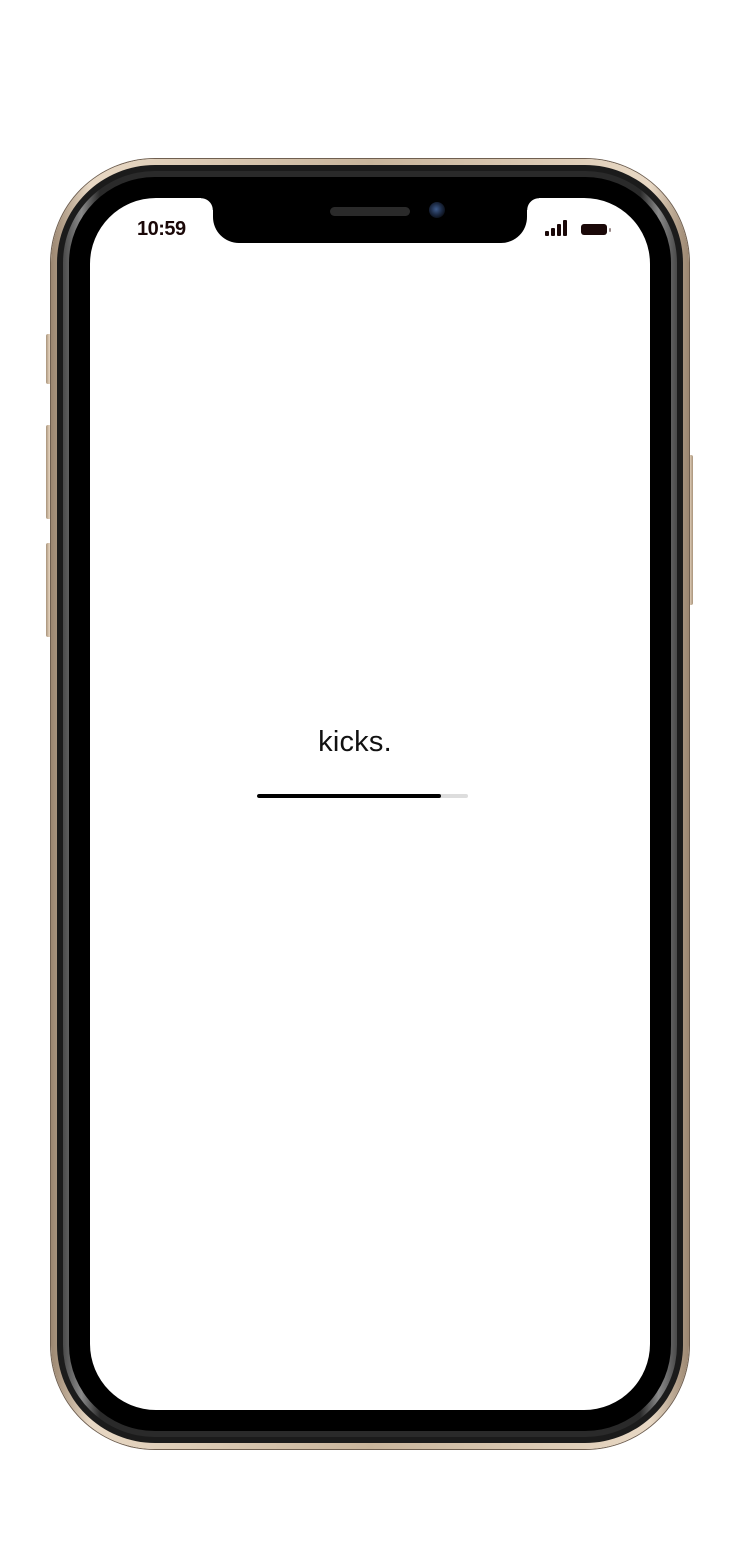 The height and width of the screenshot is (1568, 748). Describe the element at coordinates (355, 742) in the screenshot. I see `splash-brand-title: kicks.` at that location.